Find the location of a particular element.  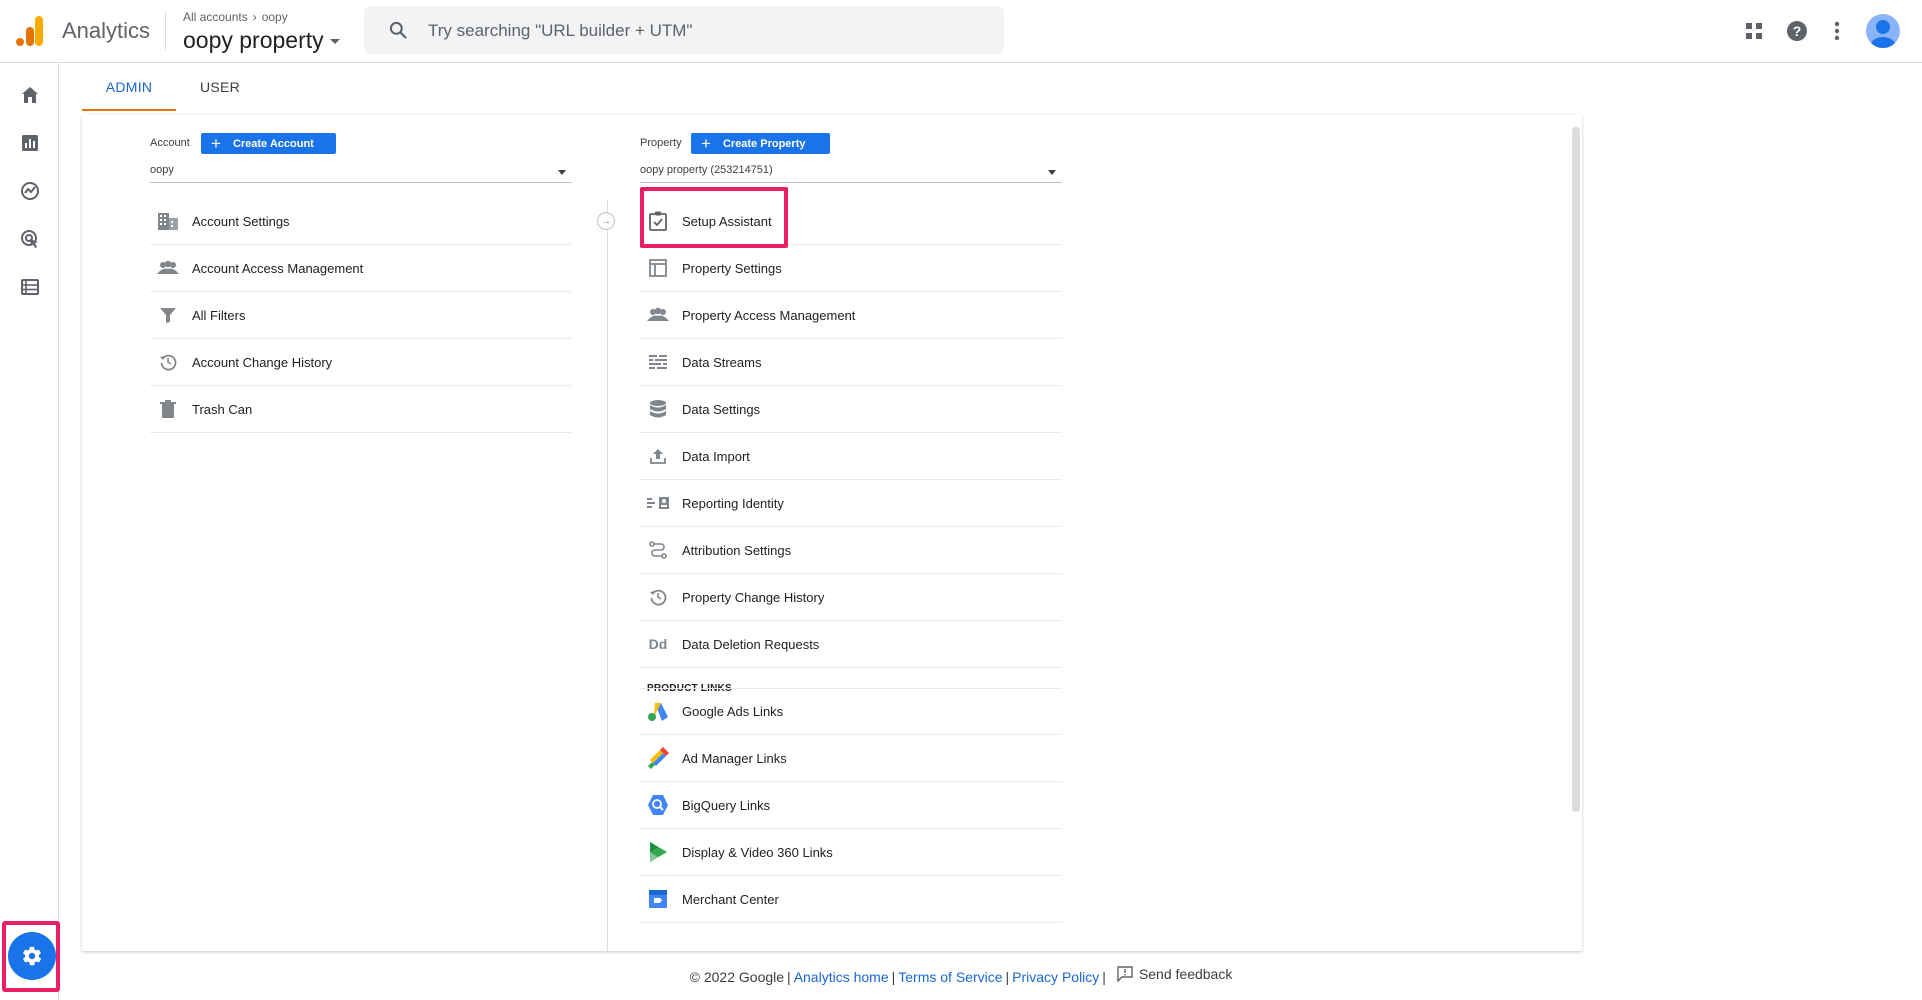

menu-item-ad-manager-links: Ad Manager Links is located at coordinates (851, 758).